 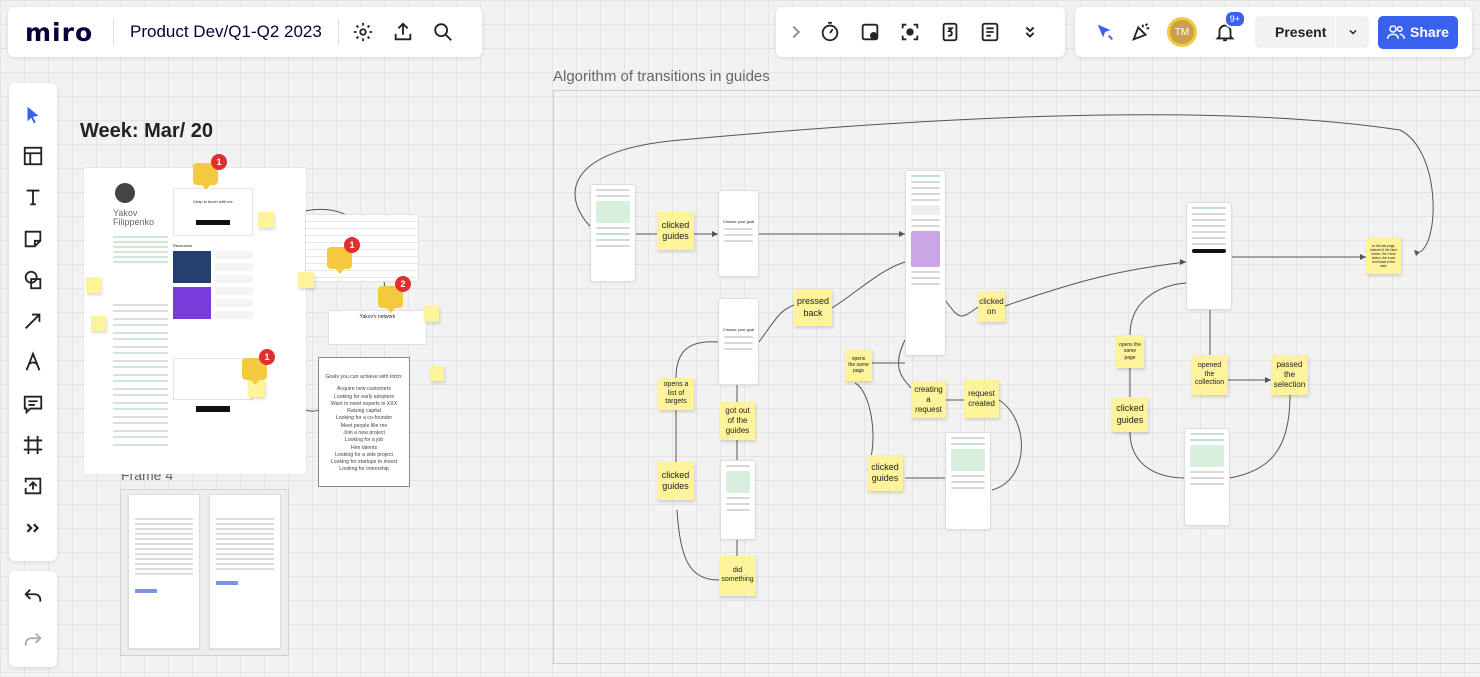 I want to click on present-button: Present, so click(x=1312, y=32).